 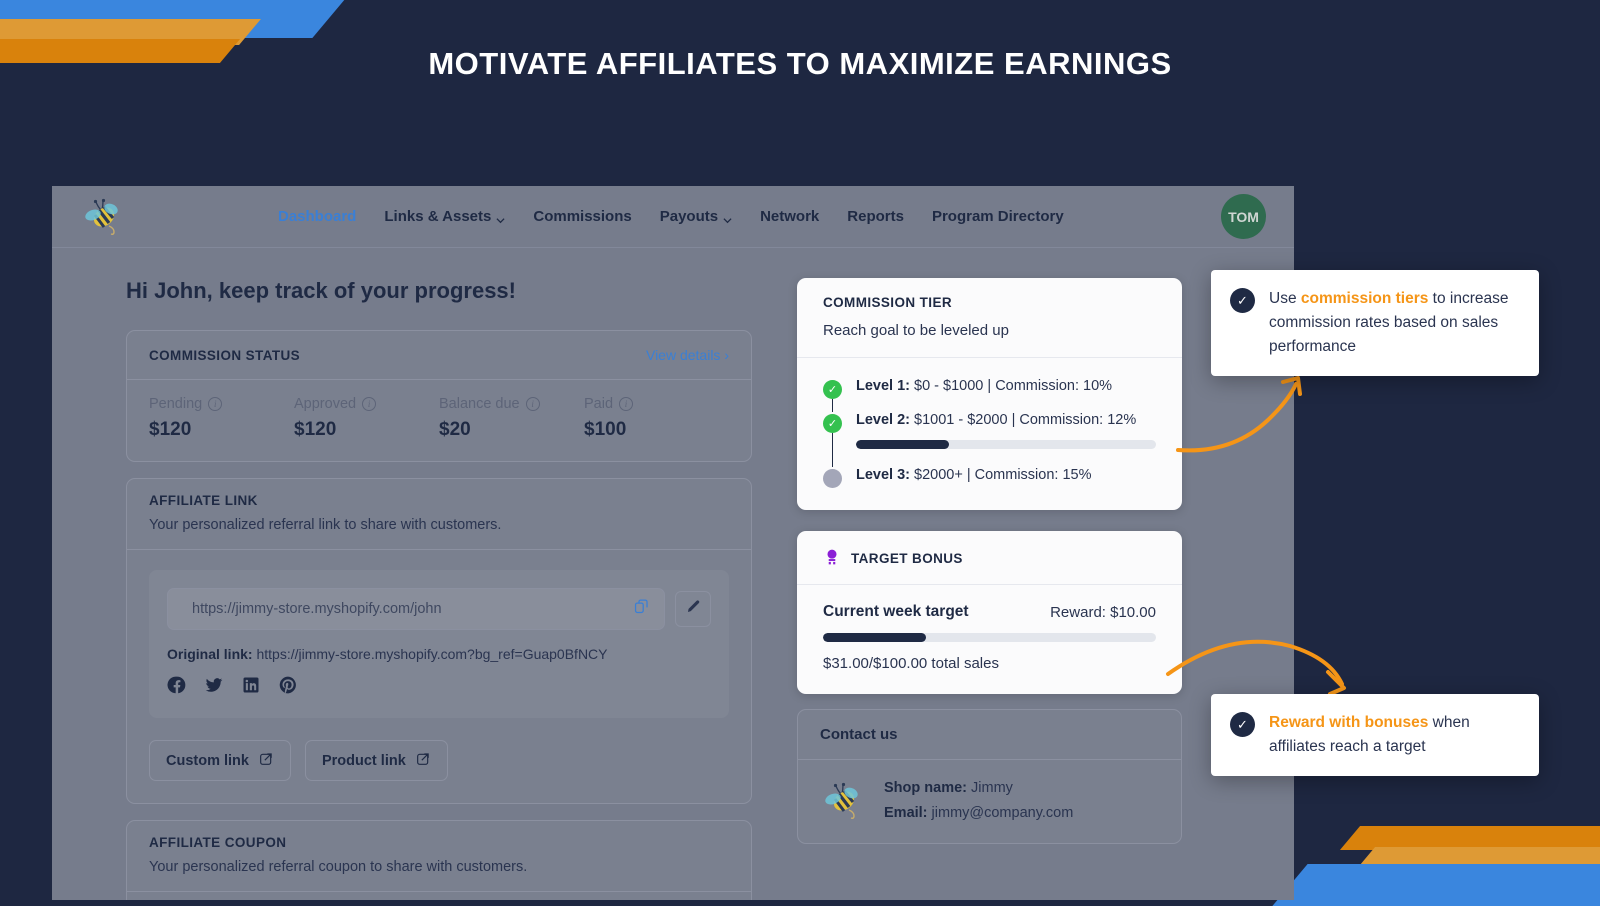 What do you see at coordinates (1023, 420) in the screenshot?
I see `tier-detail: $1001 - $2000 | Commission: 12%` at bounding box center [1023, 420].